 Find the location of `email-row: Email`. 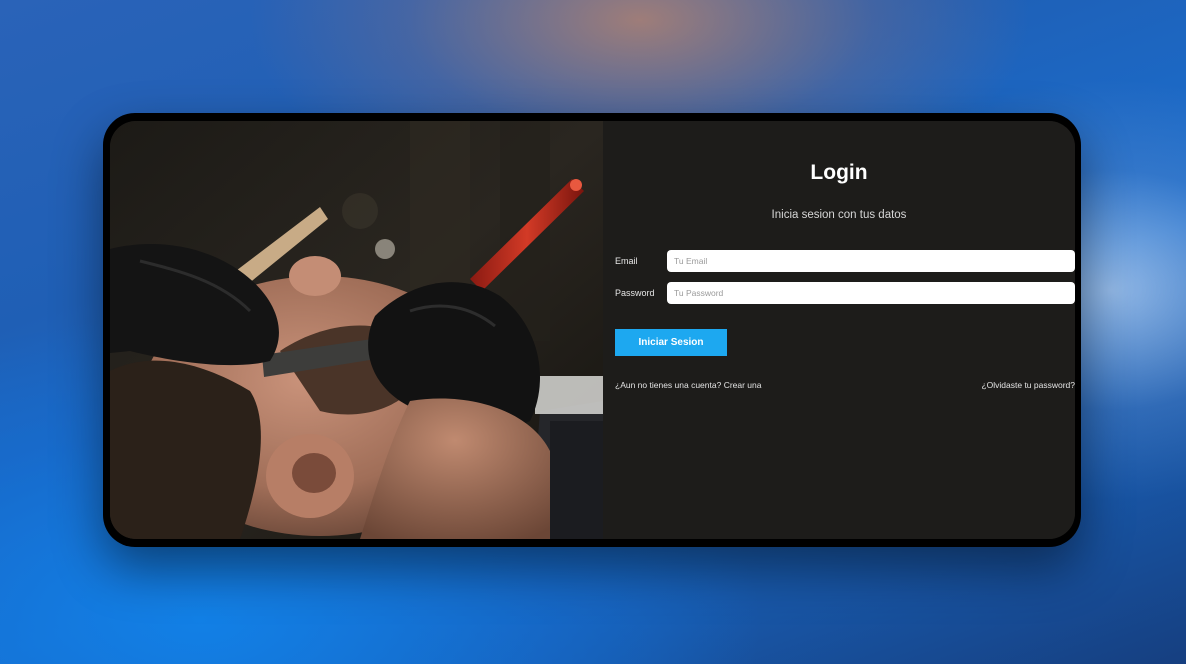

email-row: Email is located at coordinates (845, 260).